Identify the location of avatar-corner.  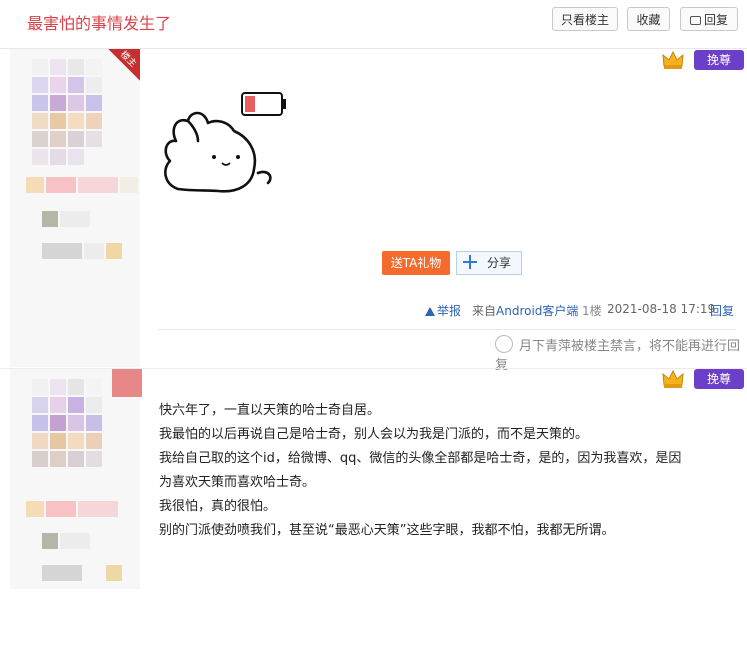
(127, 383).